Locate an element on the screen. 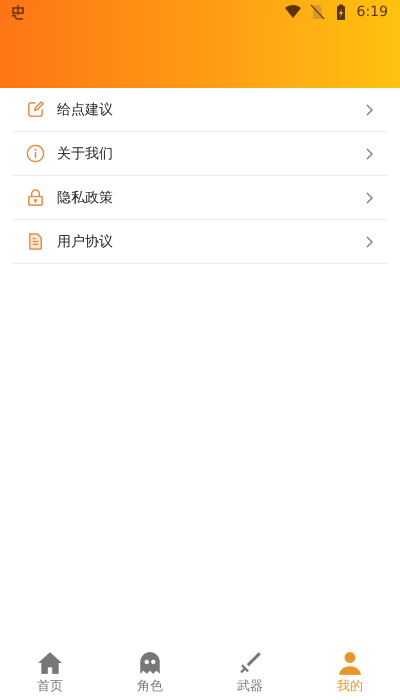  menu-item: 用户协议 is located at coordinates (200, 242).